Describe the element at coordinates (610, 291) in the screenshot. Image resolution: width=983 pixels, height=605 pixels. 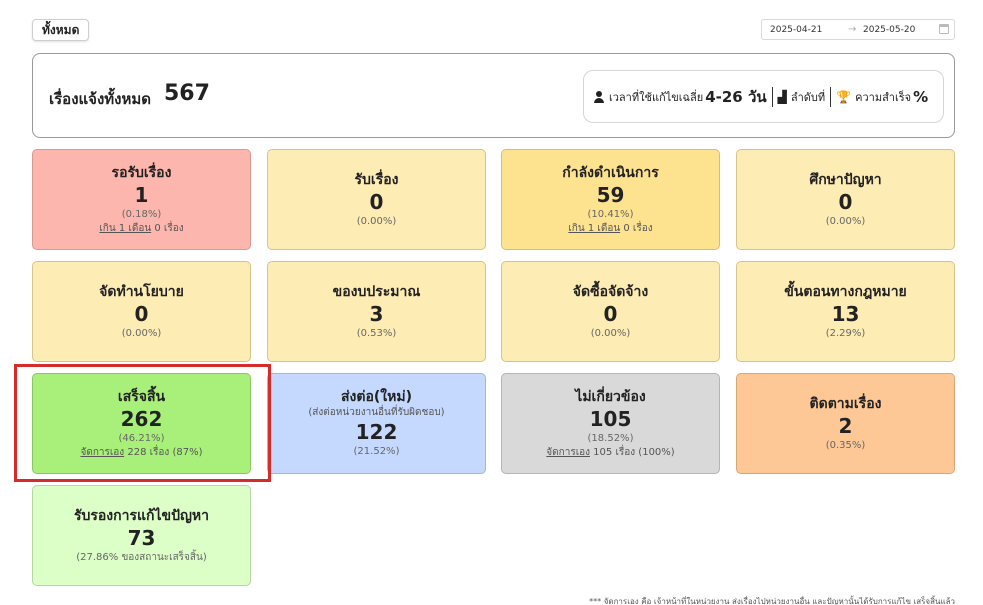
I see `status-label: จัดซื้อจัดจ้าง` at that location.